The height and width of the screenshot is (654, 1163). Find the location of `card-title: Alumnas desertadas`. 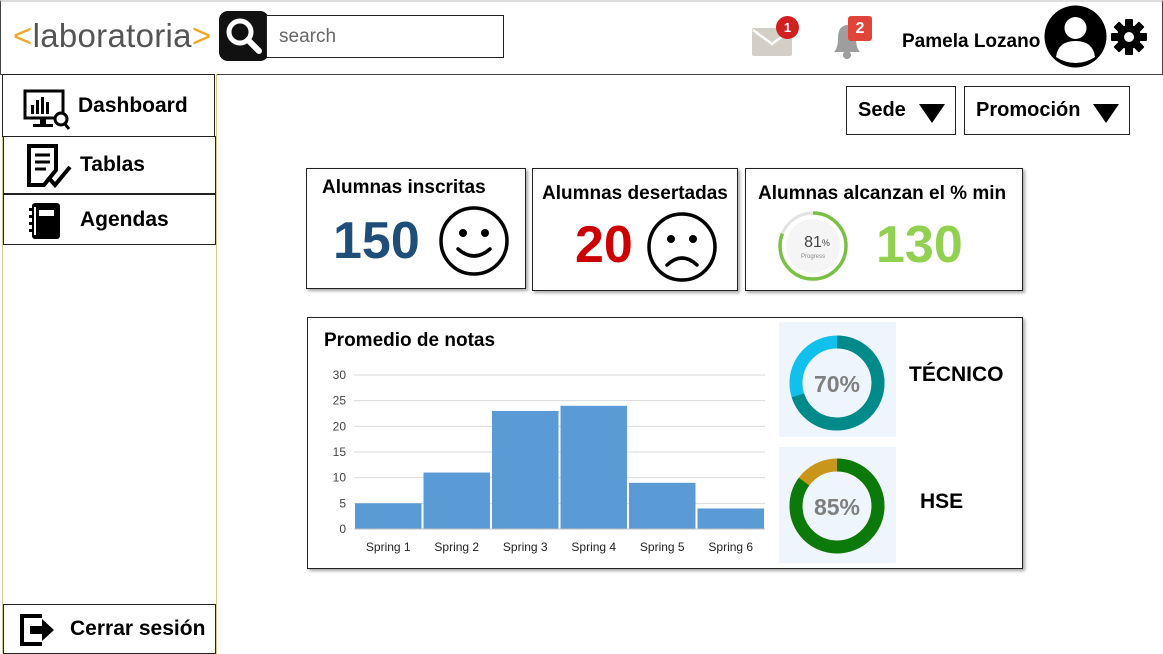

card-title: Alumnas desertadas is located at coordinates (635, 193).